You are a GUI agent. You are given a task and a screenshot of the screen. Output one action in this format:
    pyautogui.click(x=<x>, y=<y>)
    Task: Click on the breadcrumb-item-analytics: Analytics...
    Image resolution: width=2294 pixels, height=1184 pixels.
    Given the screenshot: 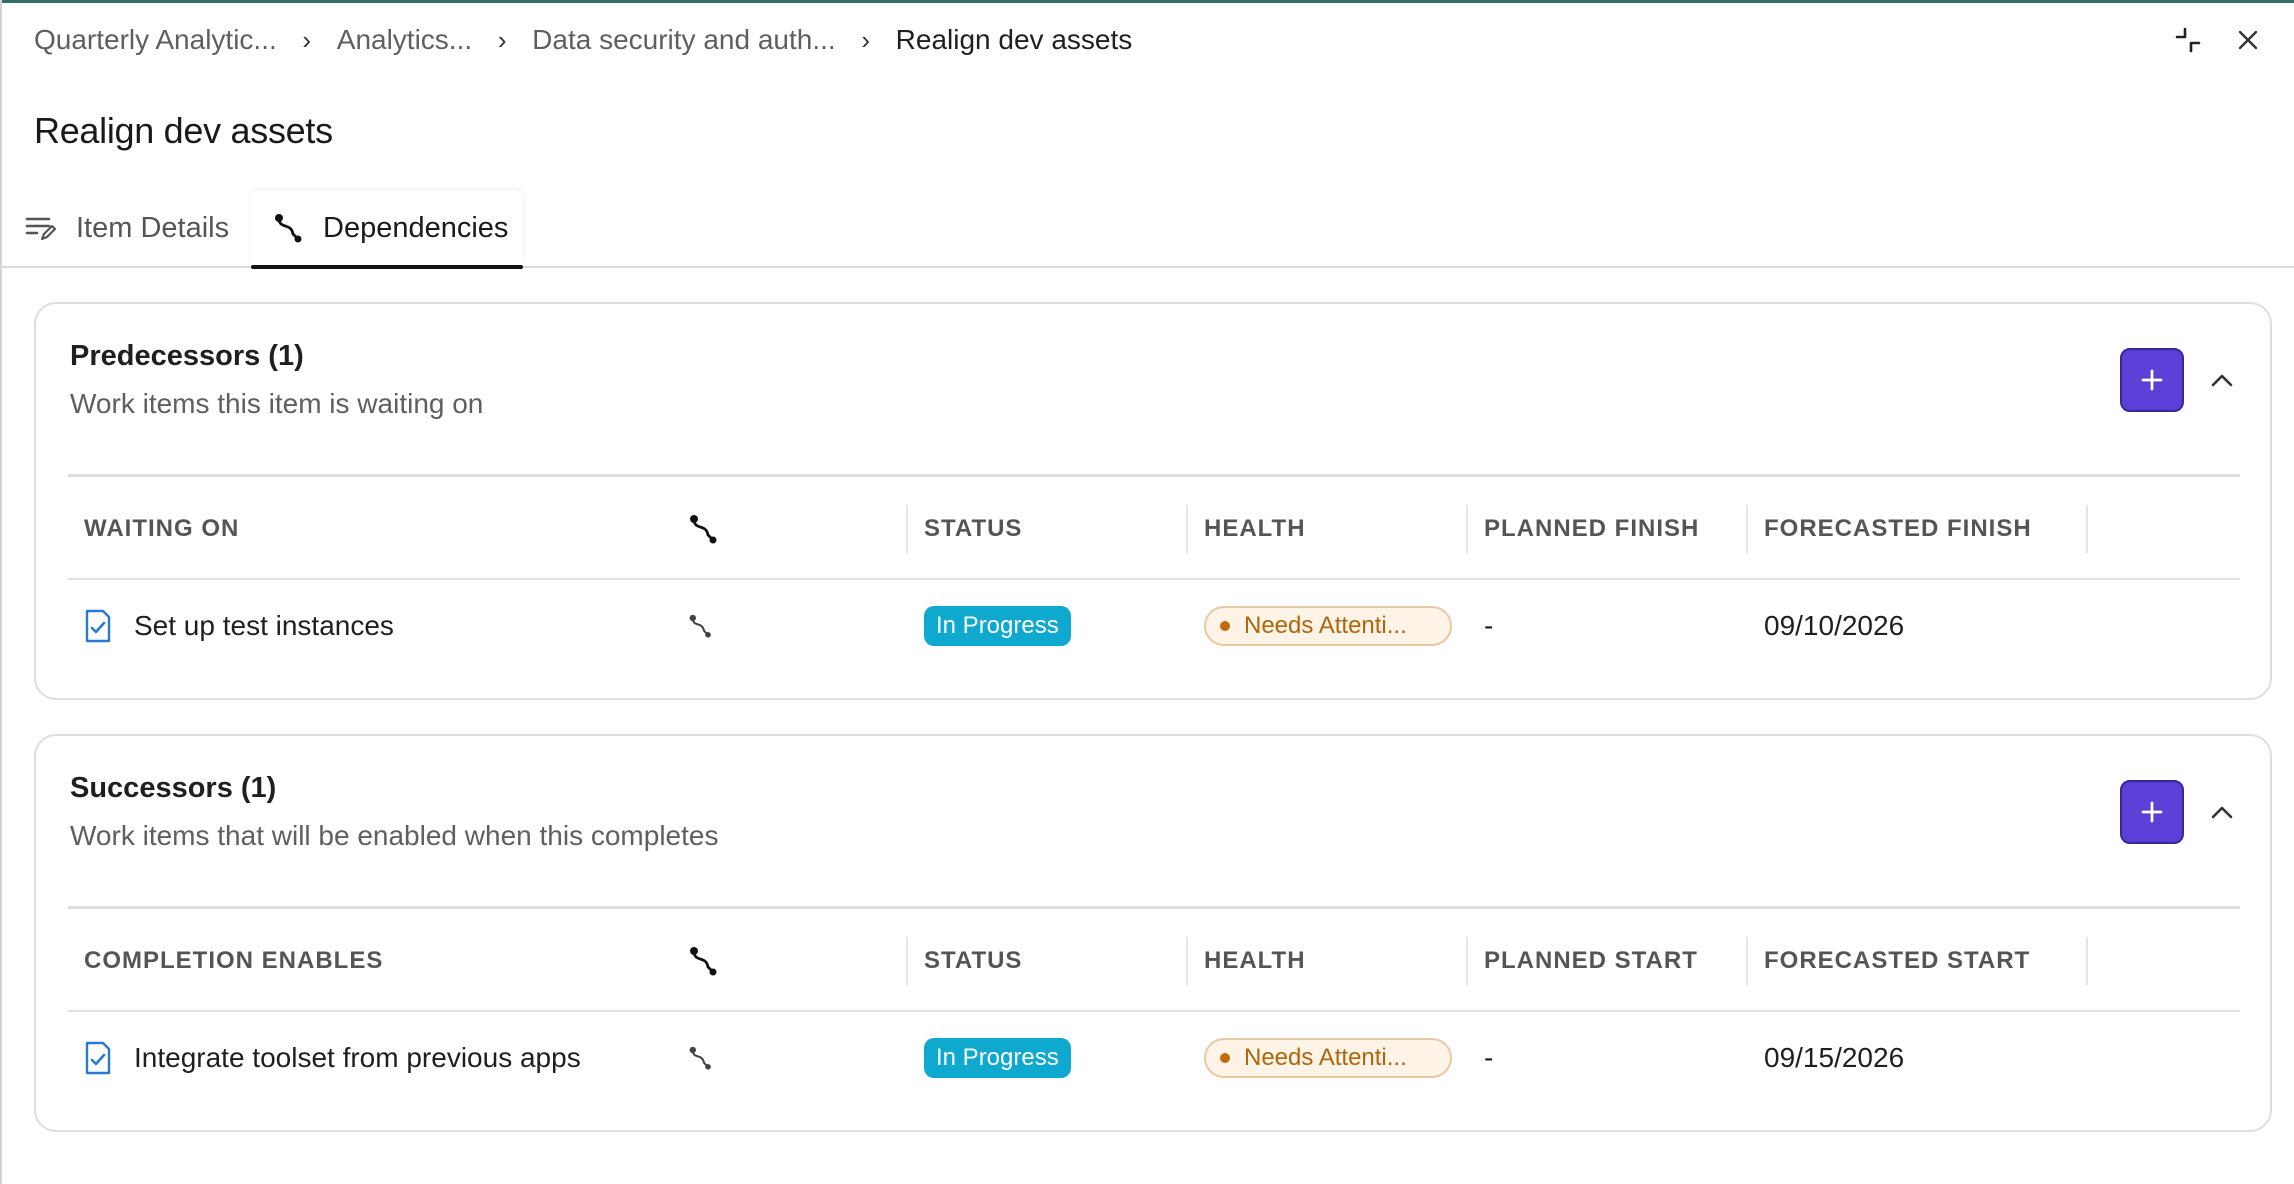 What is the action you would take?
    pyautogui.click(x=404, y=40)
    